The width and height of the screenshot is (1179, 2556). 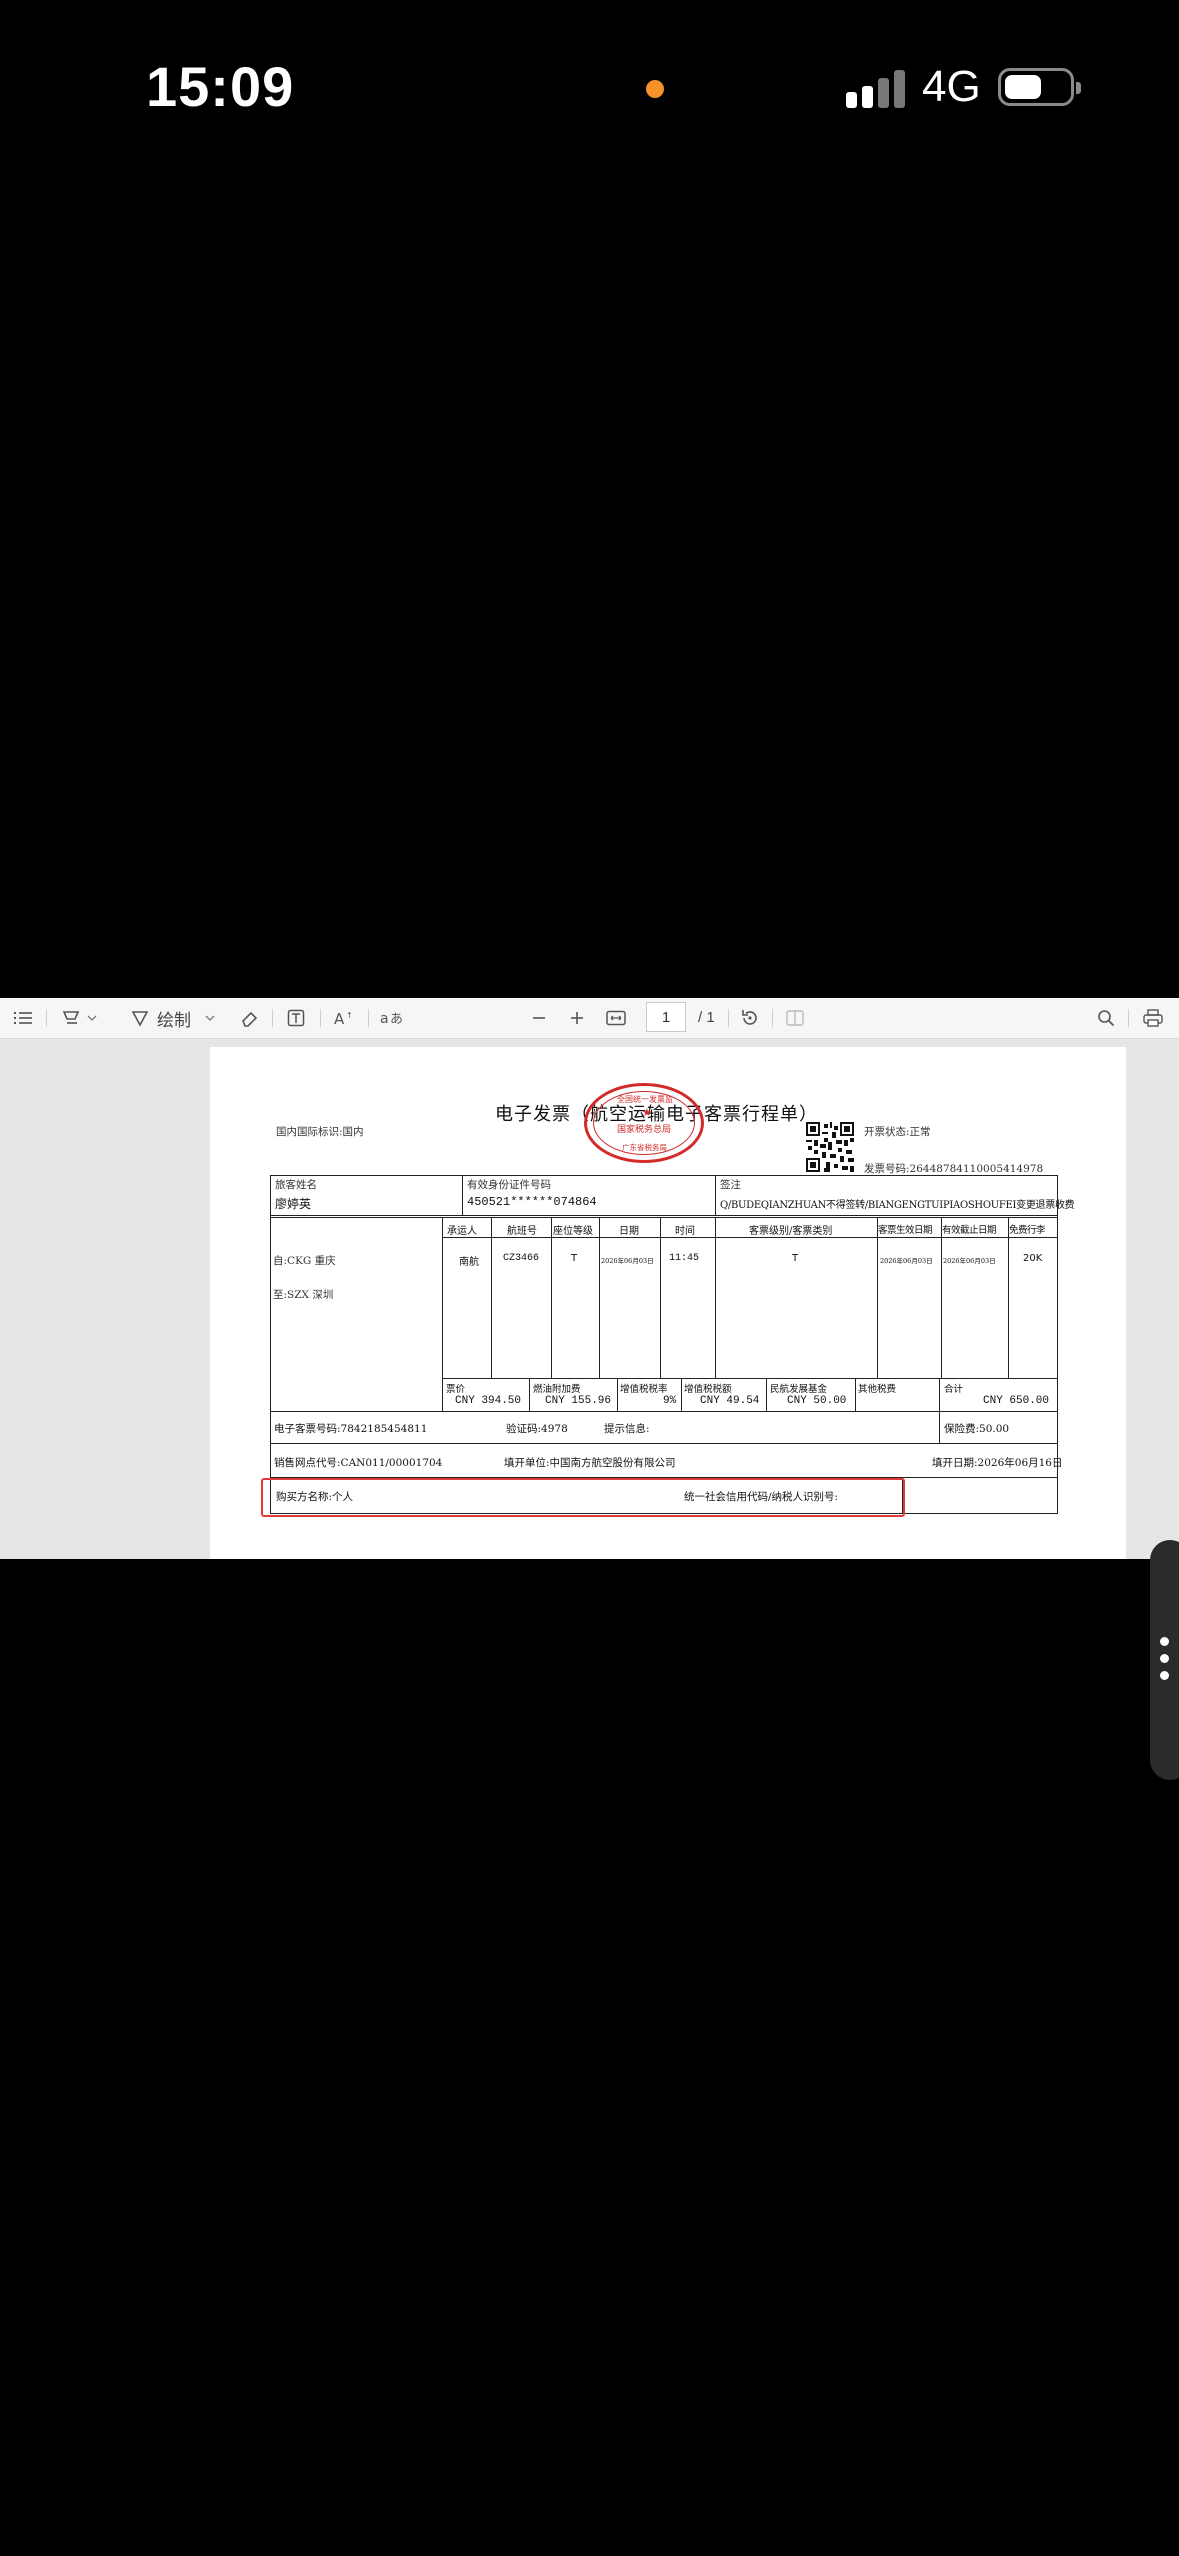 What do you see at coordinates (644, 1147) in the screenshot?
I see `seal-bottom-text: 广东省税务局` at bounding box center [644, 1147].